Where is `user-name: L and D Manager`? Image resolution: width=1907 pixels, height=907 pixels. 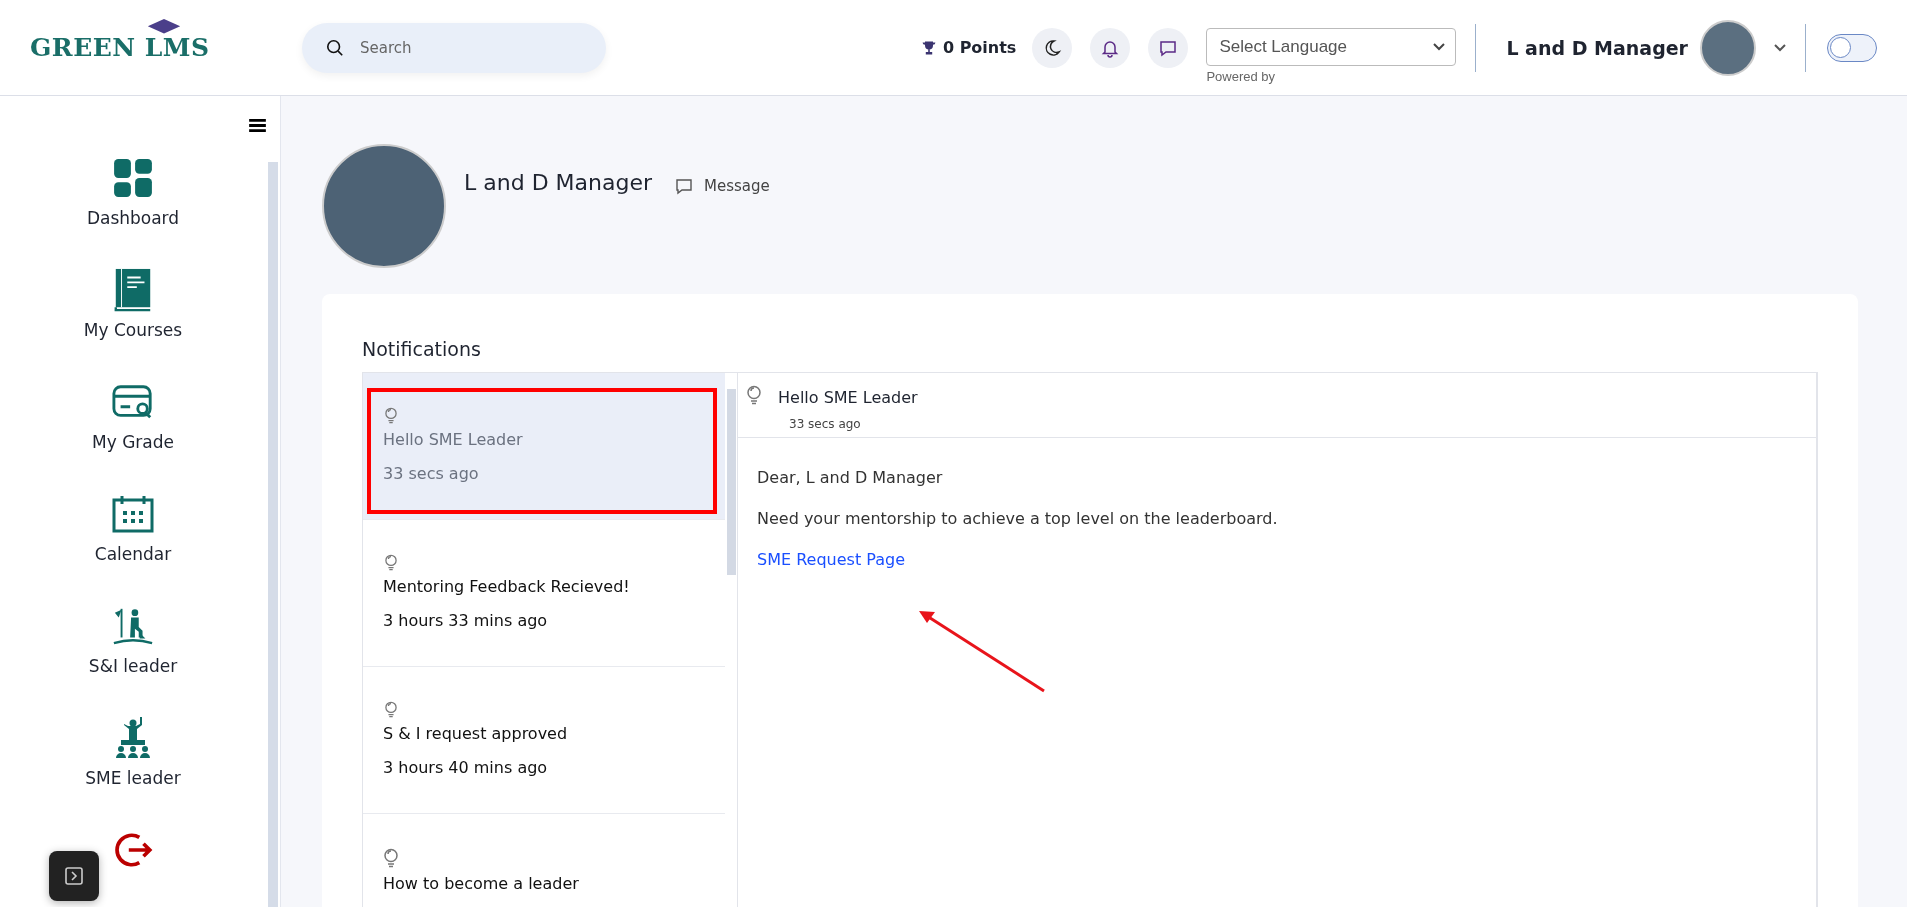
user-name: L and D Manager is located at coordinates (1597, 47).